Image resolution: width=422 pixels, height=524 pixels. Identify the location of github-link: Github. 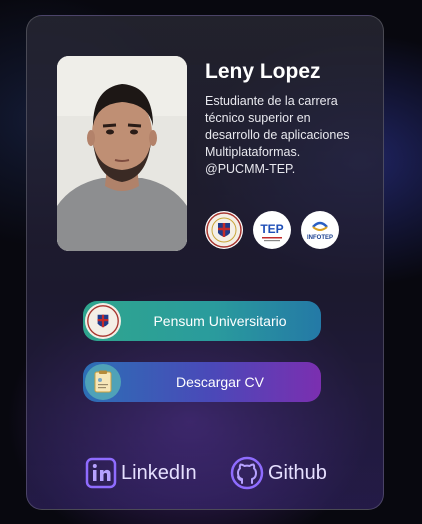
(278, 473).